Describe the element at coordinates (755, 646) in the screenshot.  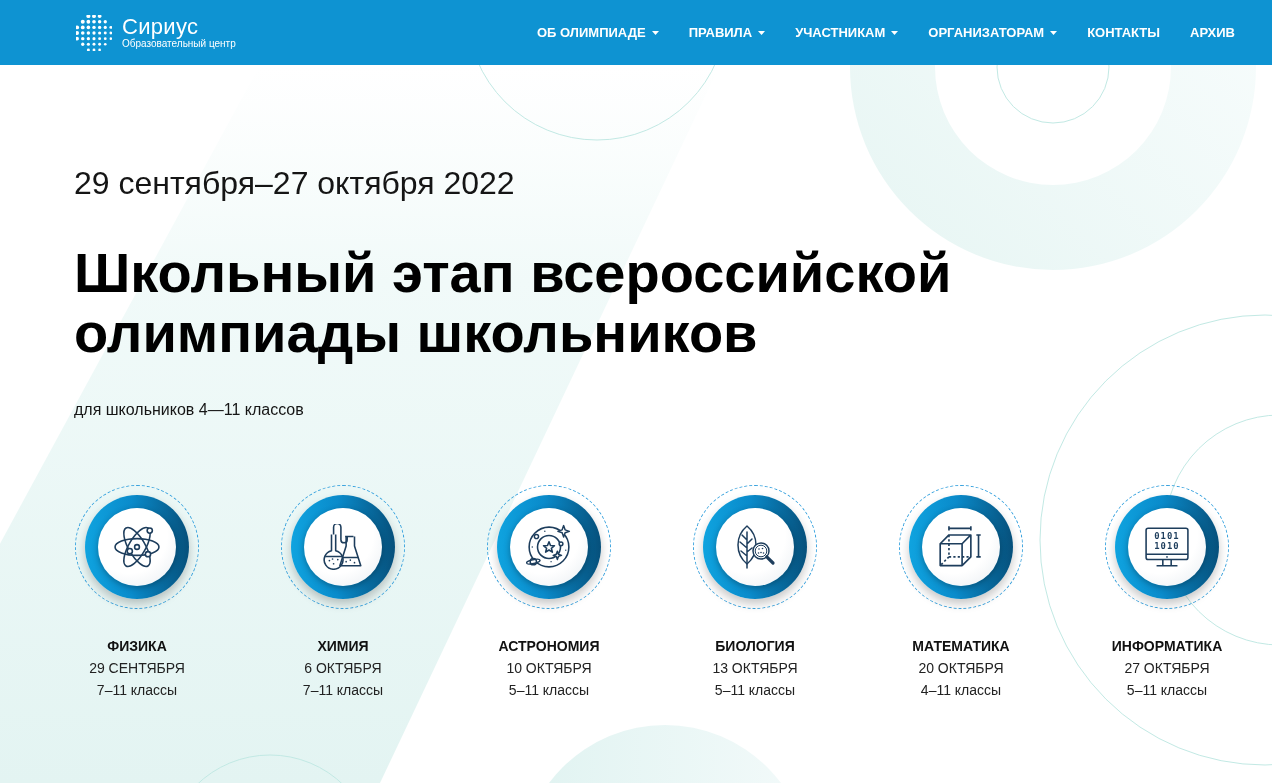
I see `subject-name: БИОЛОГИЯ` at that location.